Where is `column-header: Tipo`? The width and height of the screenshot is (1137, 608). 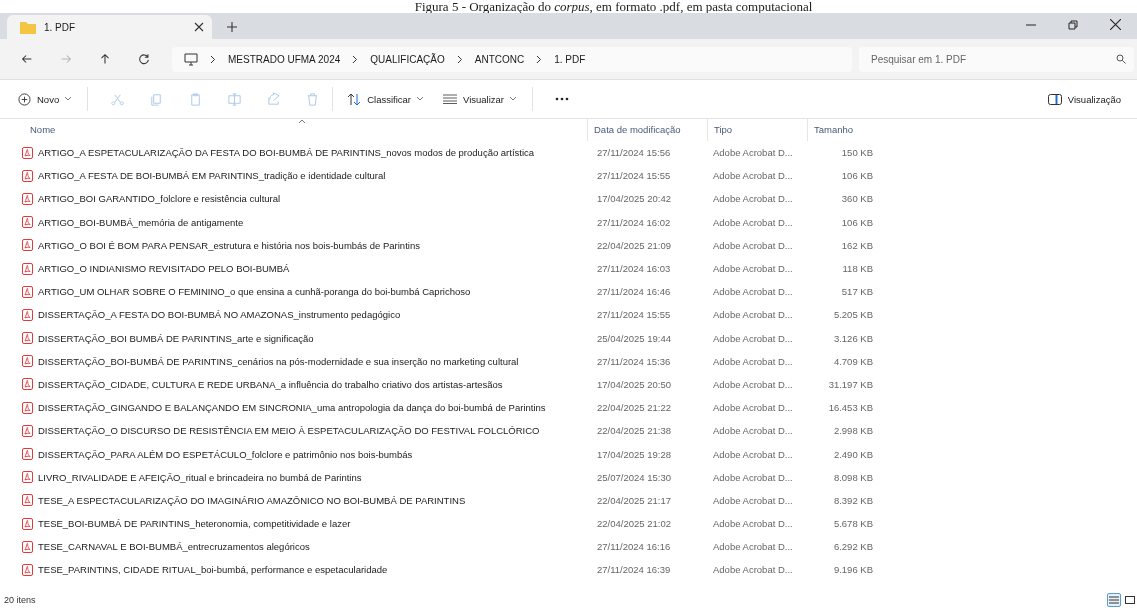
column-header: Tipo is located at coordinates (757, 130).